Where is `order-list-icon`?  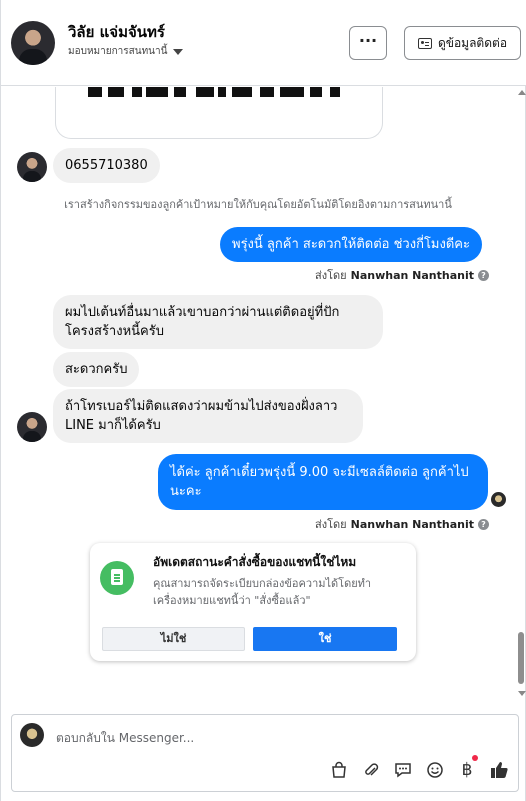 order-list-icon is located at coordinates (117, 578).